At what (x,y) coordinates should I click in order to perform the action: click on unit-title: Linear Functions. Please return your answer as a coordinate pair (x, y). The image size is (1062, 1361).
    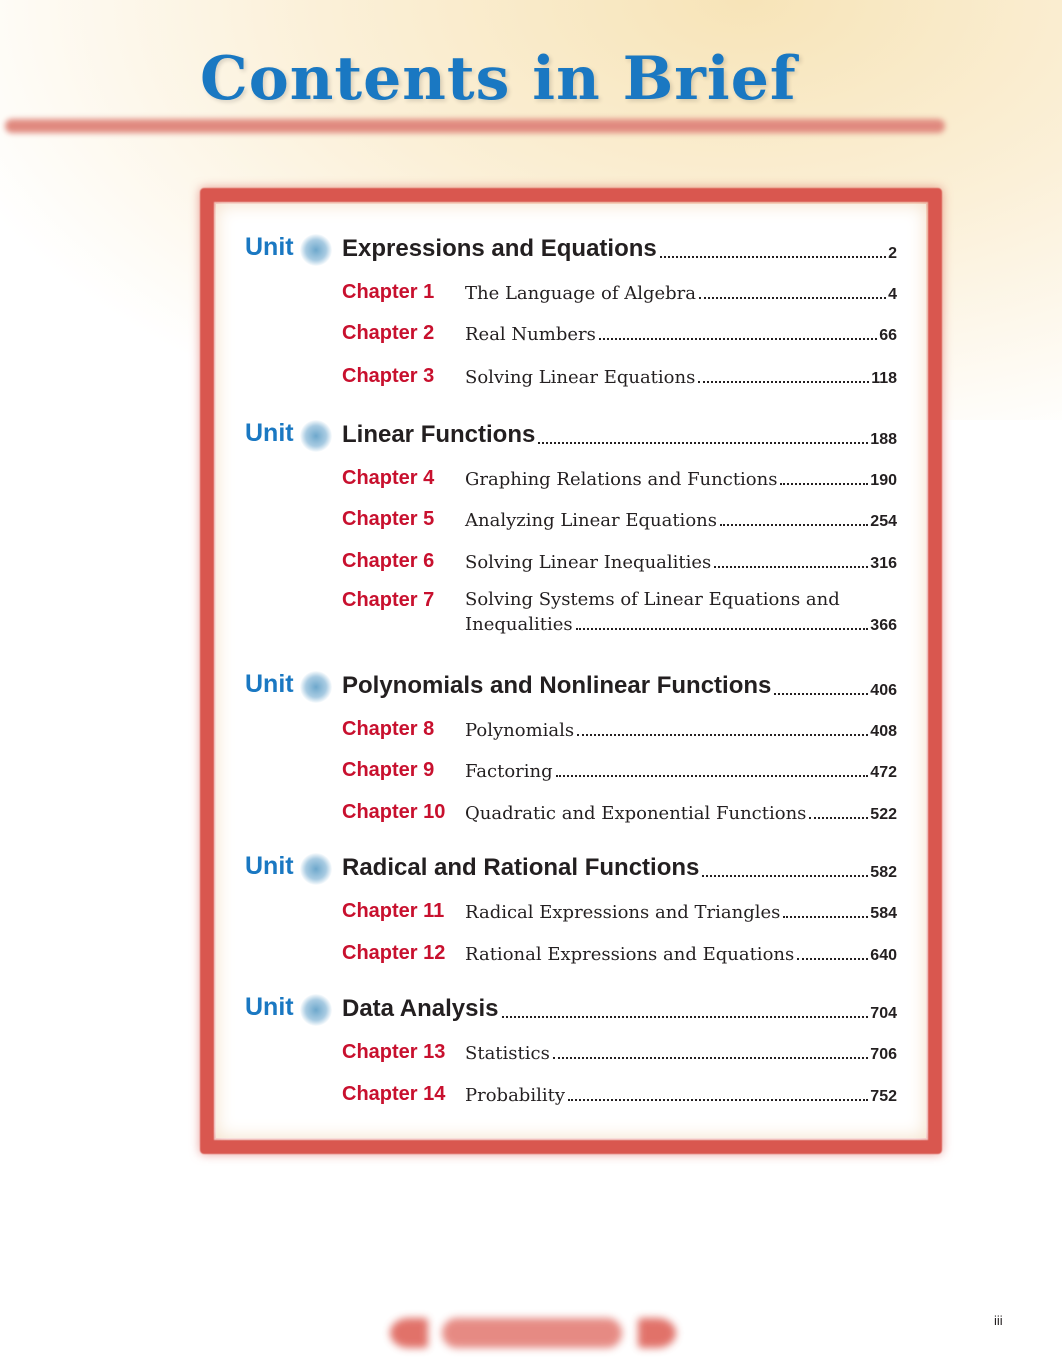
    Looking at the image, I should click on (439, 434).